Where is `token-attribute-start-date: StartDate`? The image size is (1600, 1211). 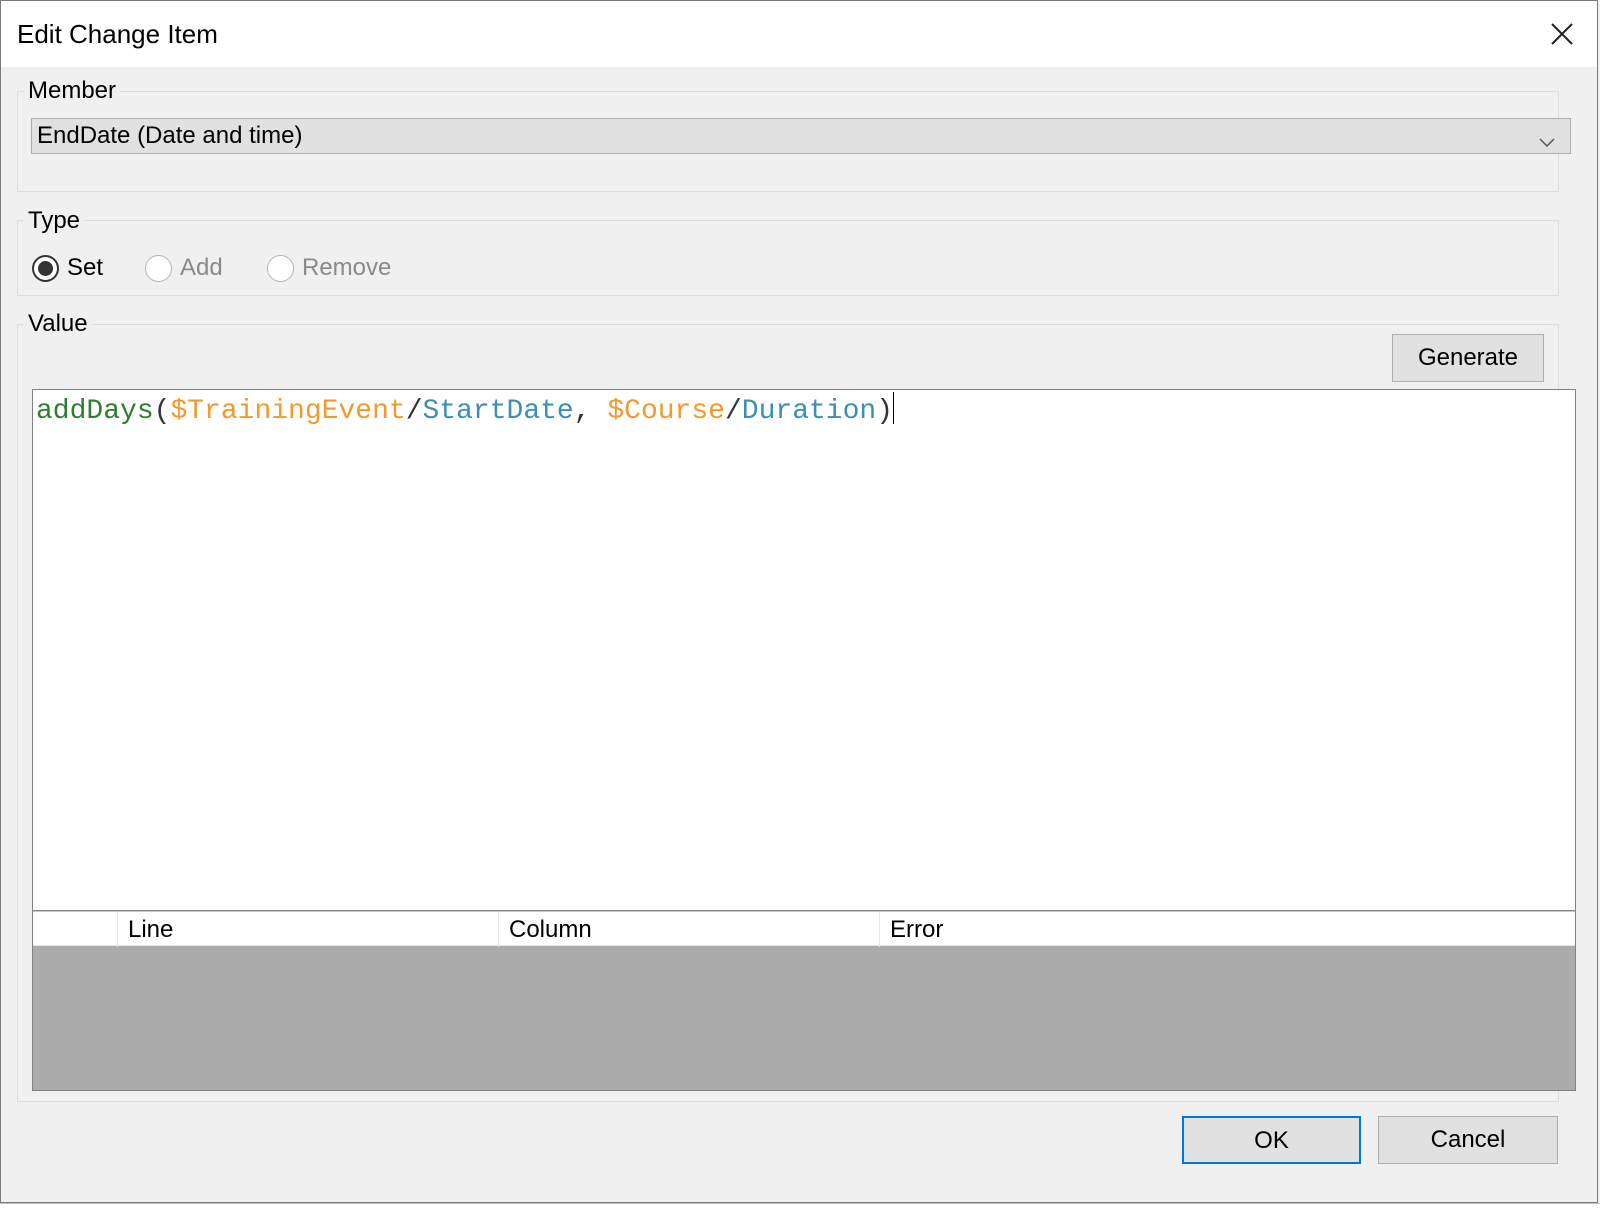
token-attribute-start-date: StartDate is located at coordinates (498, 411).